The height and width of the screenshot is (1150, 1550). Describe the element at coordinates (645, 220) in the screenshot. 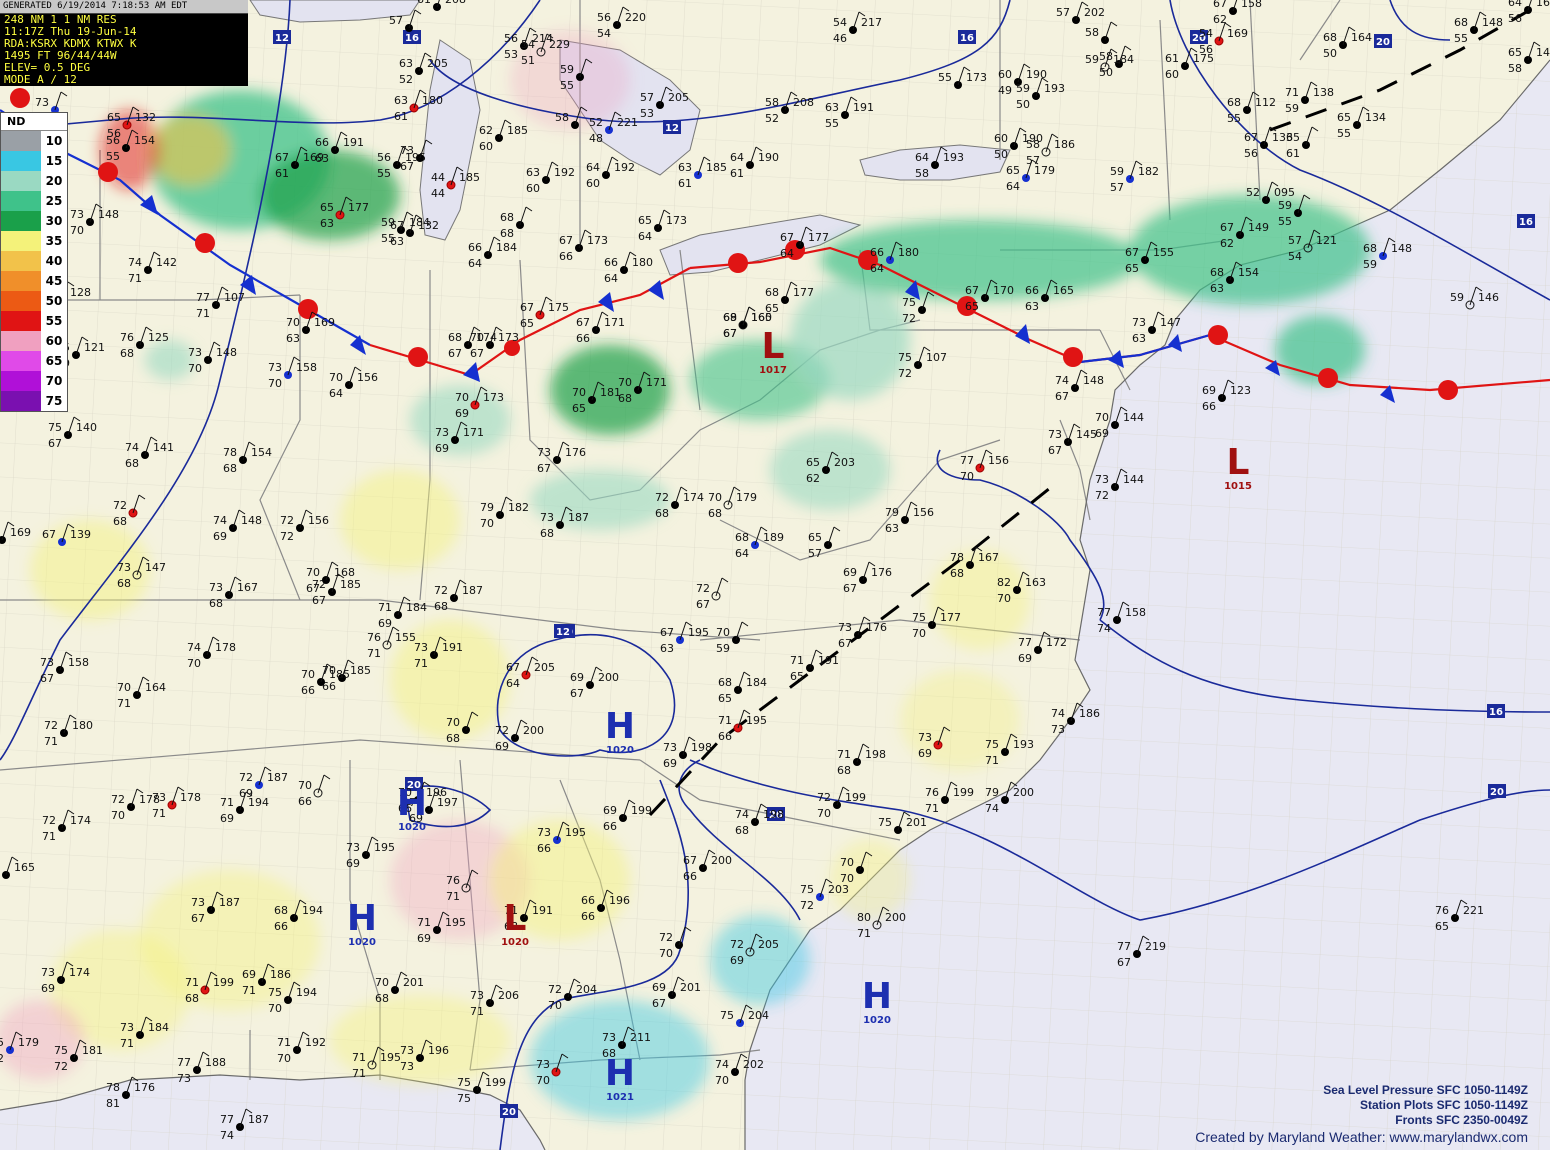

I see `station-temperature: 65` at that location.